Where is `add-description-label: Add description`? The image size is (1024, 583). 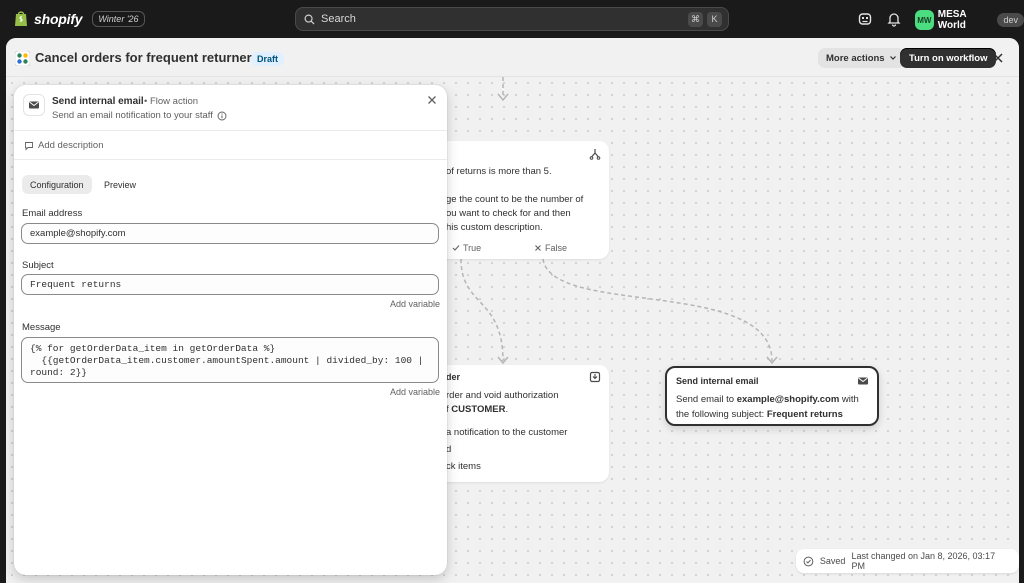 add-description-label: Add description is located at coordinates (71, 145).